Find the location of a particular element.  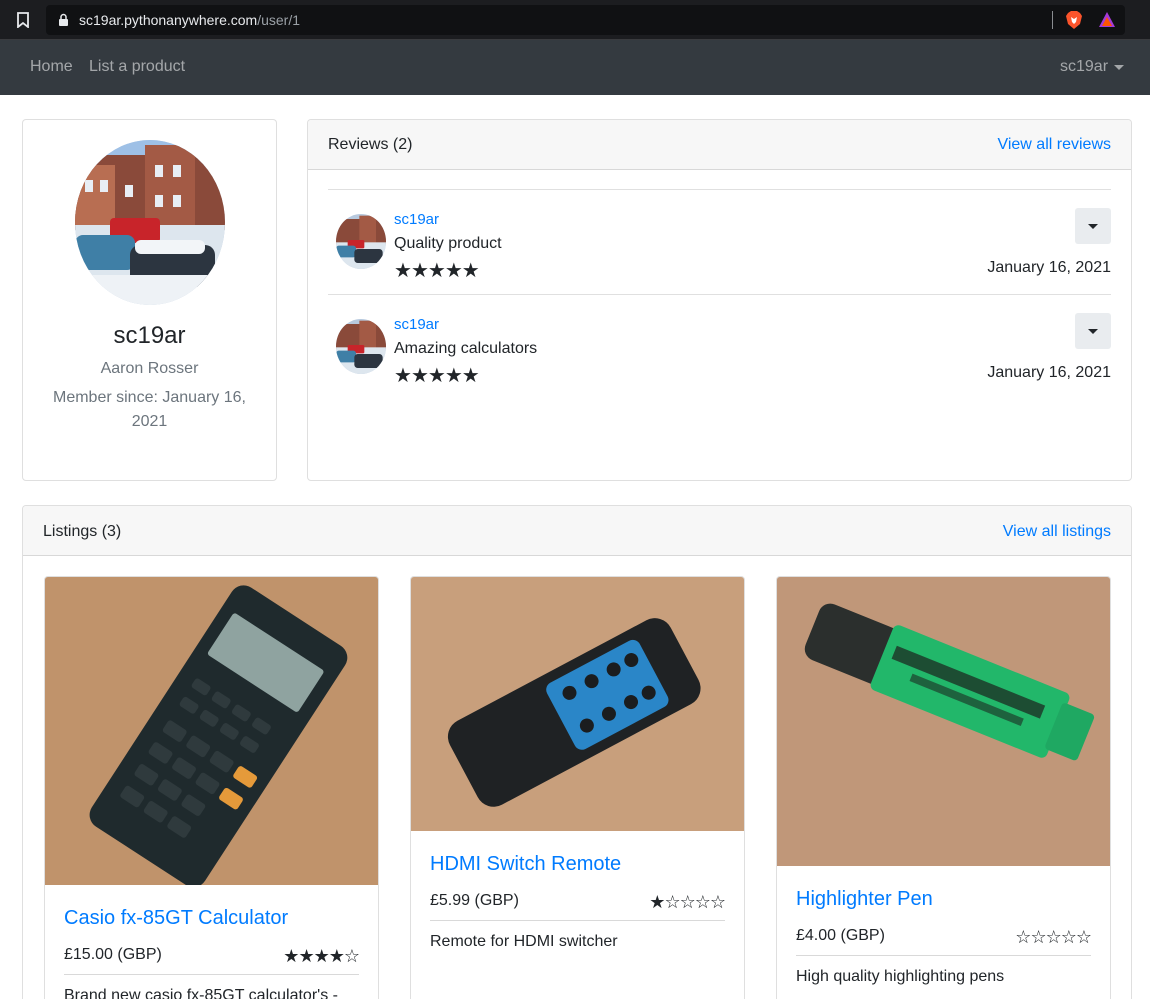

reviews-title: Reviews (2) is located at coordinates (370, 144).